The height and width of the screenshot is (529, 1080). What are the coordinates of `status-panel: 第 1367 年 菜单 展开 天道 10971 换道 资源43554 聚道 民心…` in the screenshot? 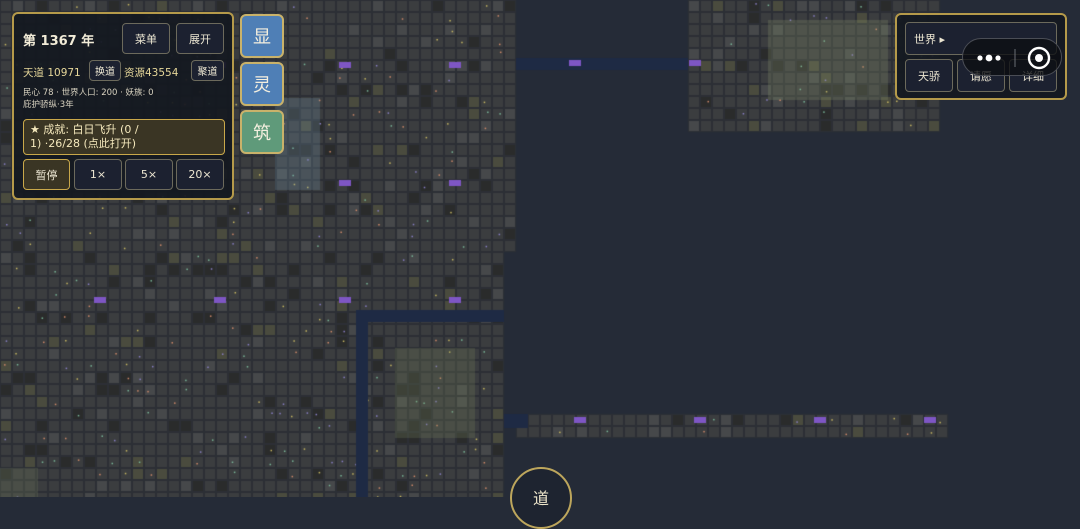 It's located at (123, 106).